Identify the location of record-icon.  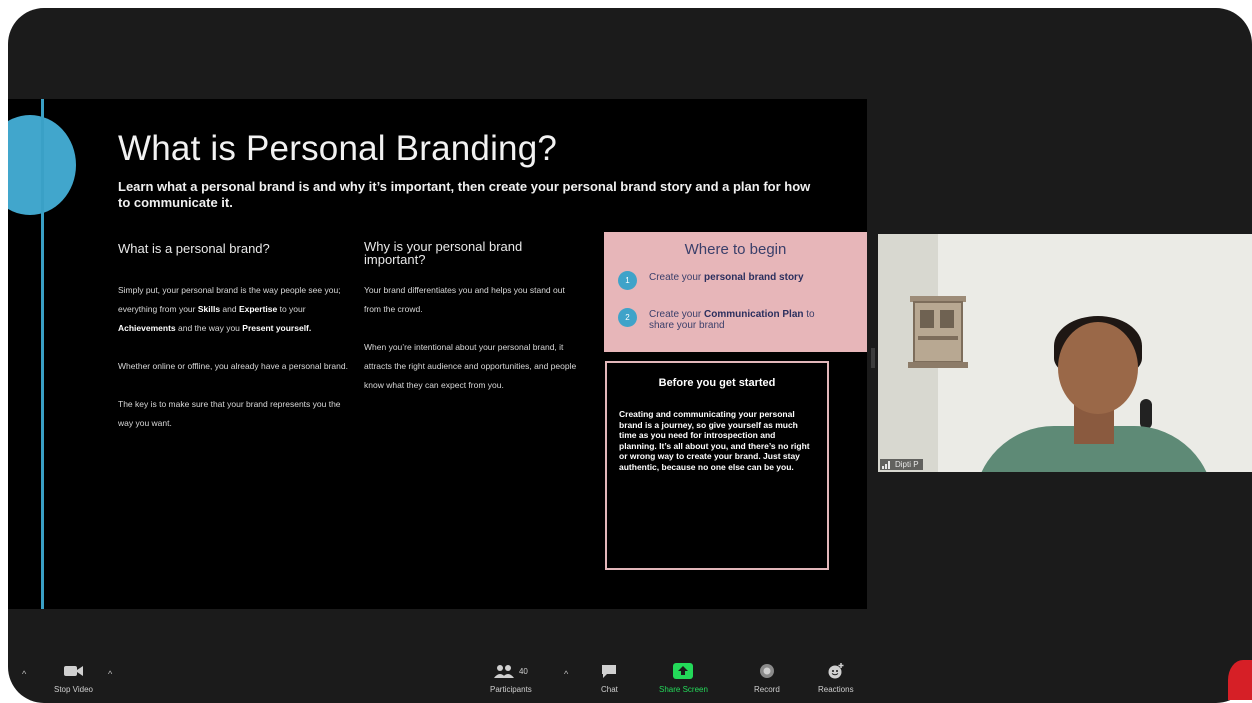
(767, 671).